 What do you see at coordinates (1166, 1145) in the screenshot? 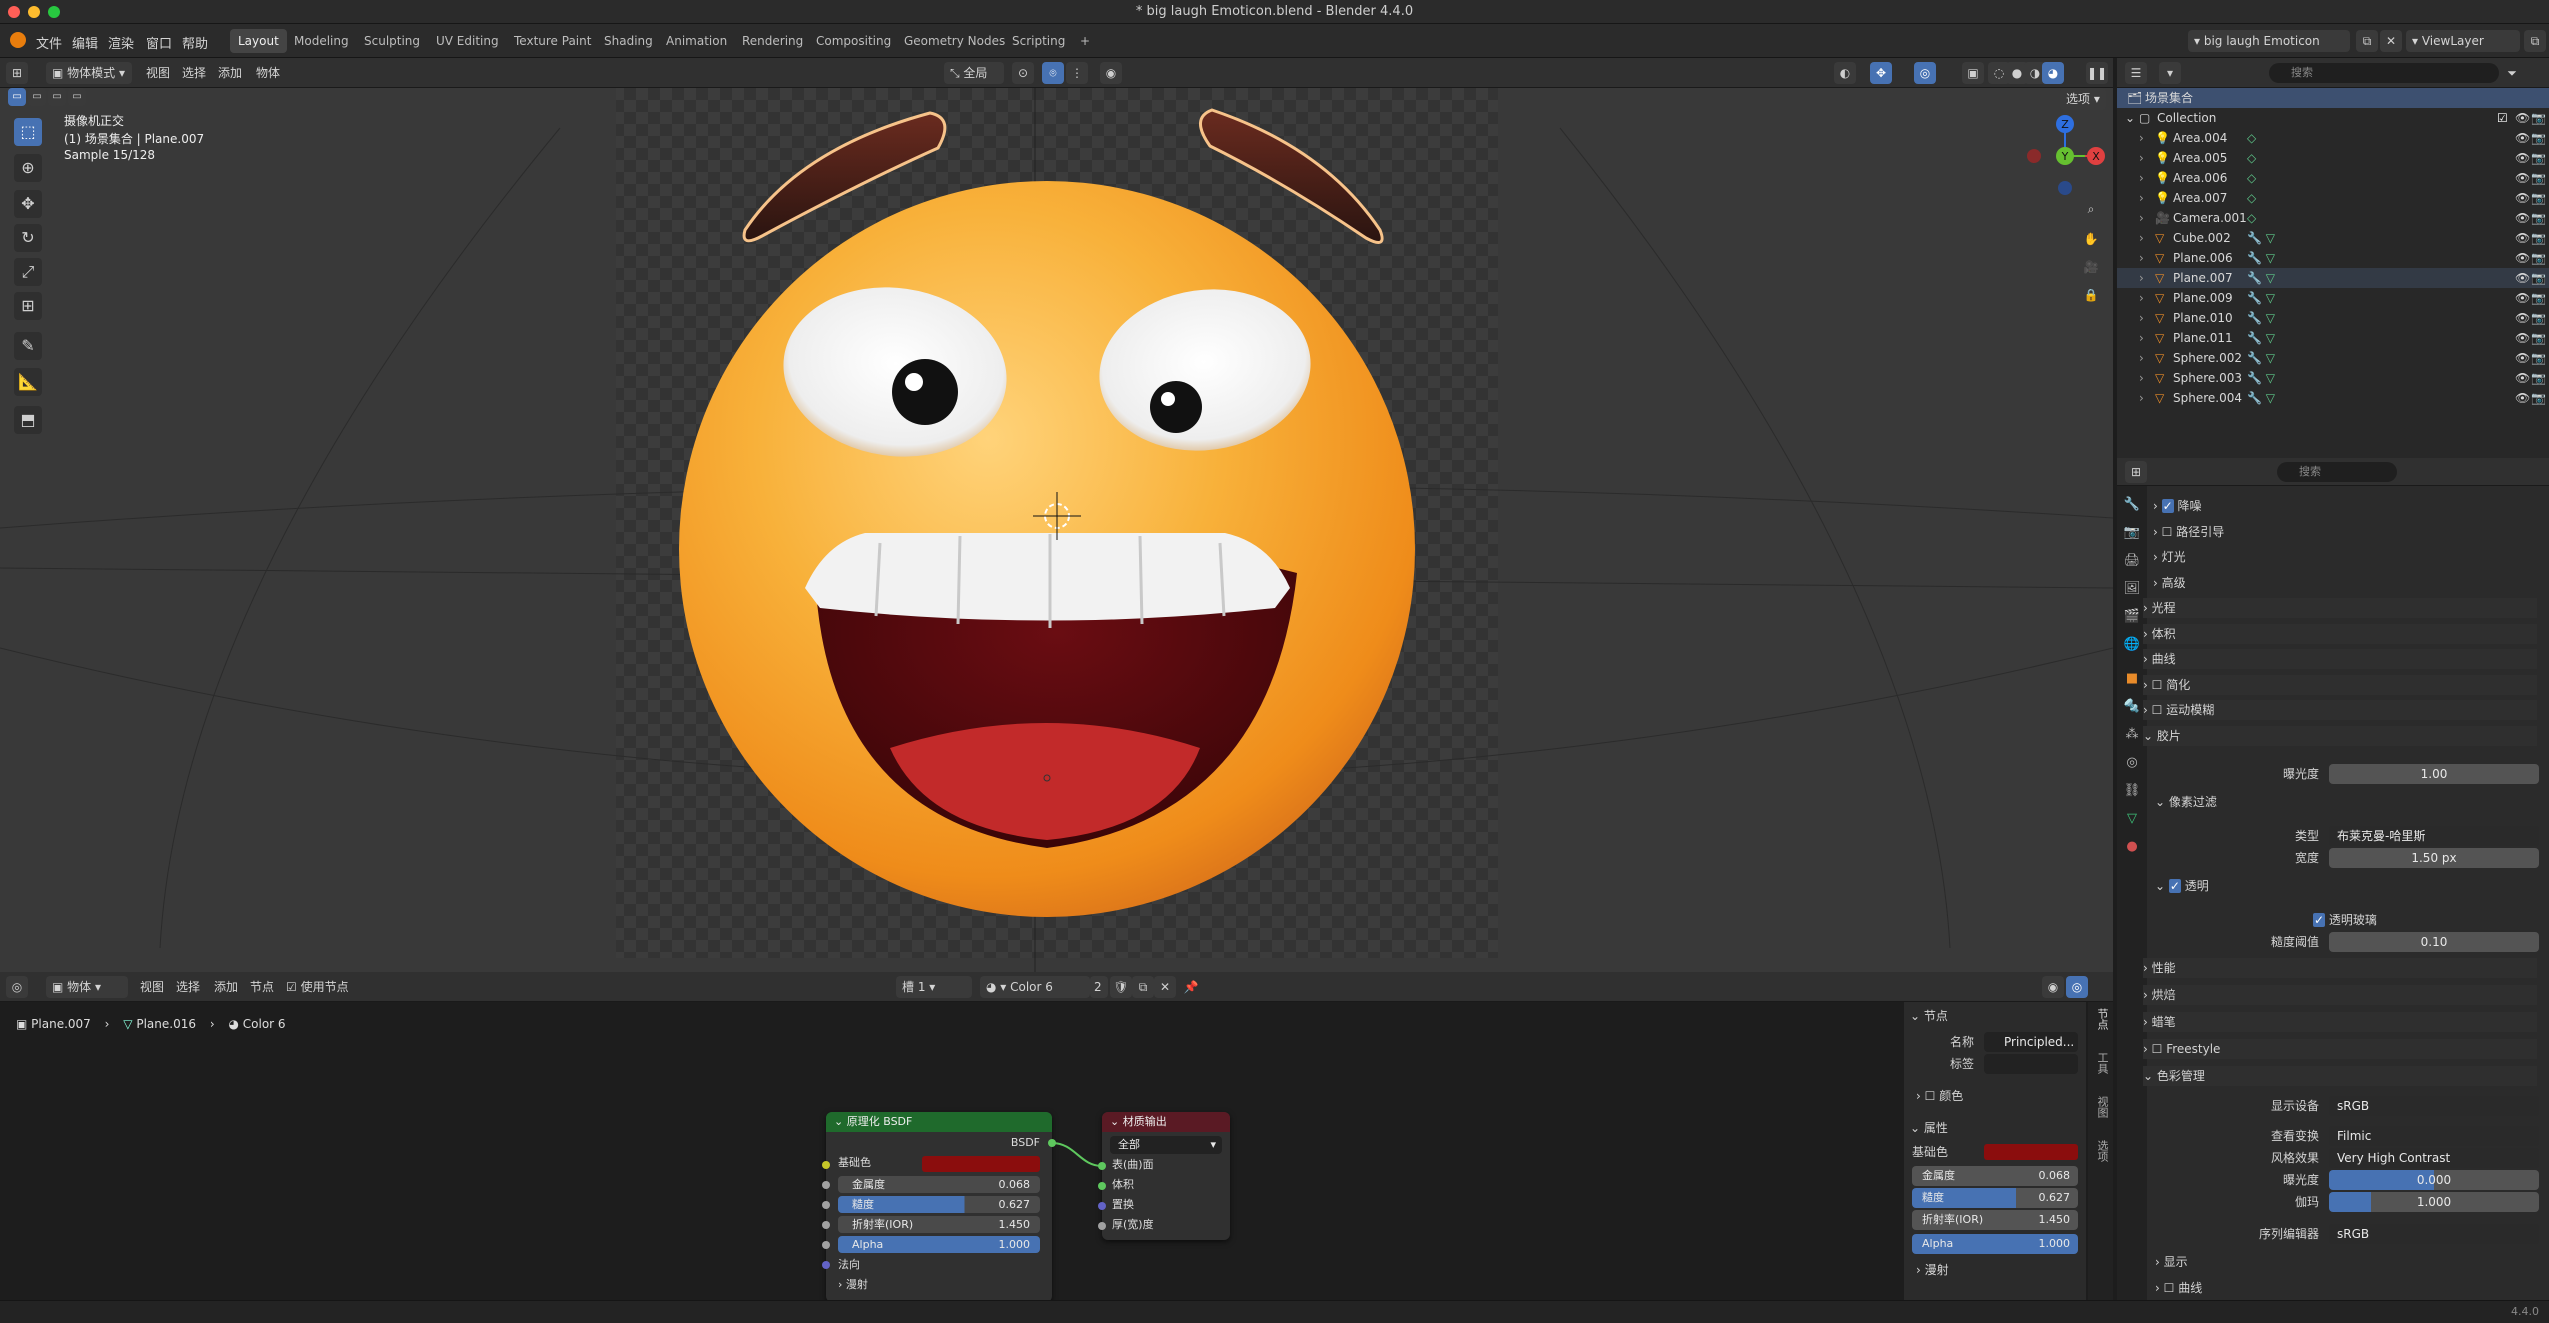
I see `output-target-selector: 全部 ▾` at bounding box center [1166, 1145].